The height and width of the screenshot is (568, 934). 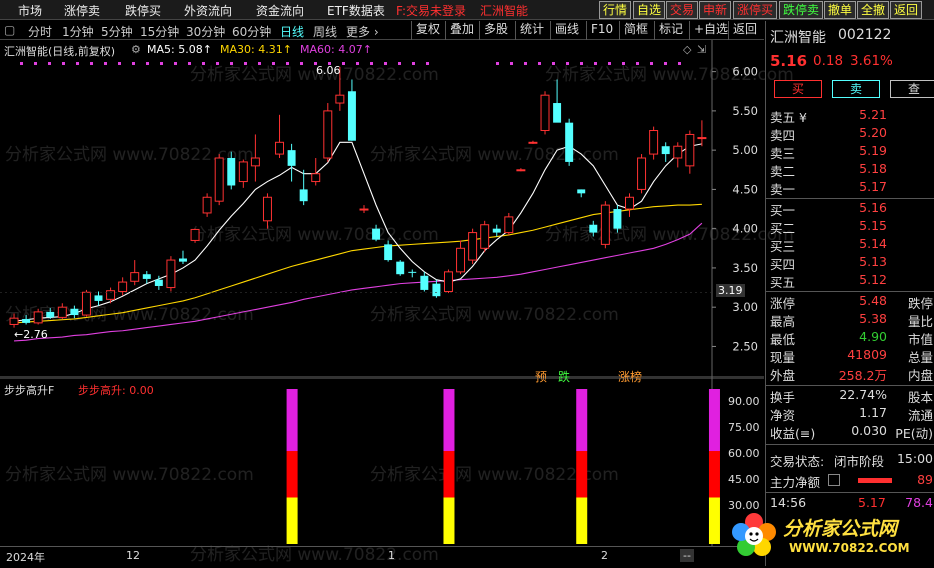 What do you see at coordinates (292, 31) in the screenshot?
I see `period-daily: 日线` at bounding box center [292, 31].